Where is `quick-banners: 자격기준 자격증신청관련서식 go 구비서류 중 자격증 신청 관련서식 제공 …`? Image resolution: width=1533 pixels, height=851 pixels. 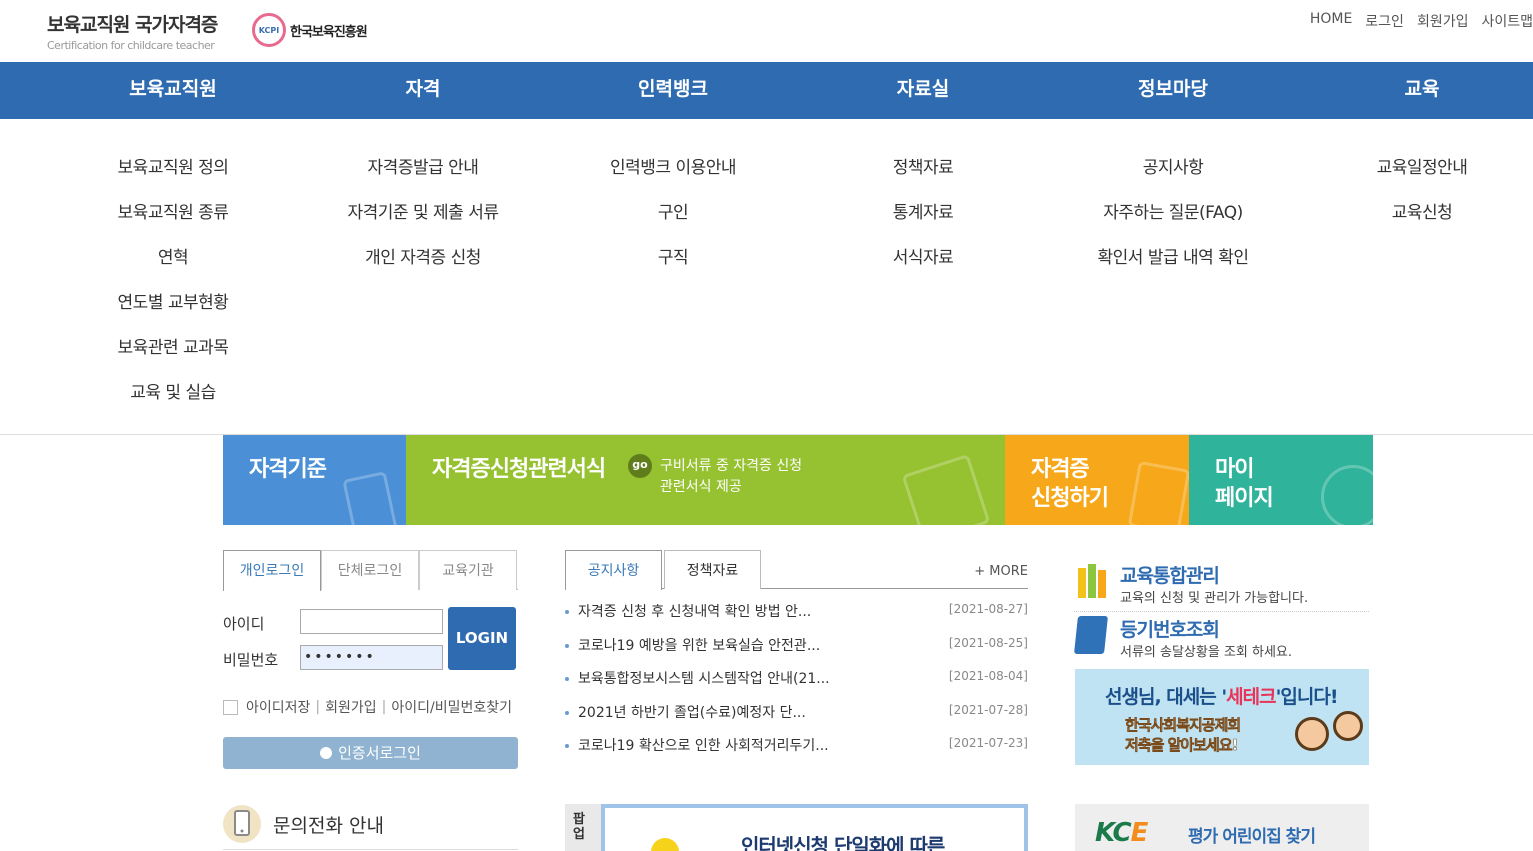 quick-banners: 자격기준 자격증신청관련서식 go 구비서류 중 자격증 신청 관련서식 제공 … is located at coordinates (798, 480).